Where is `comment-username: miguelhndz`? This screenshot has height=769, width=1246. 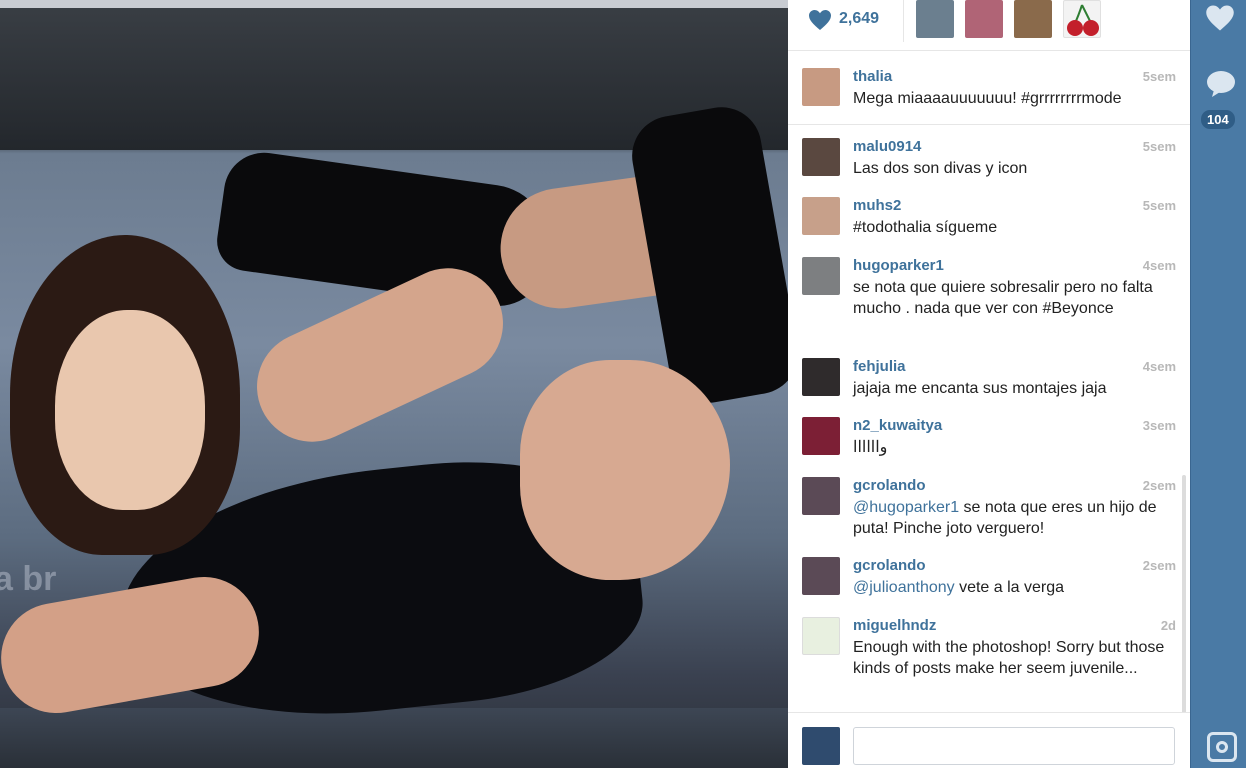 comment-username: miguelhndz is located at coordinates (894, 625).